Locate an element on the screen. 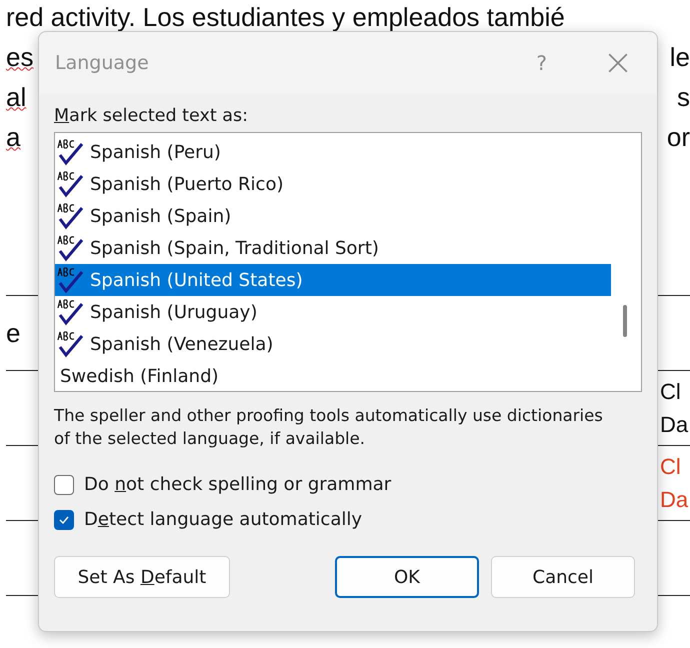 The image size is (690, 648). document-text: a is located at coordinates (13, 137).